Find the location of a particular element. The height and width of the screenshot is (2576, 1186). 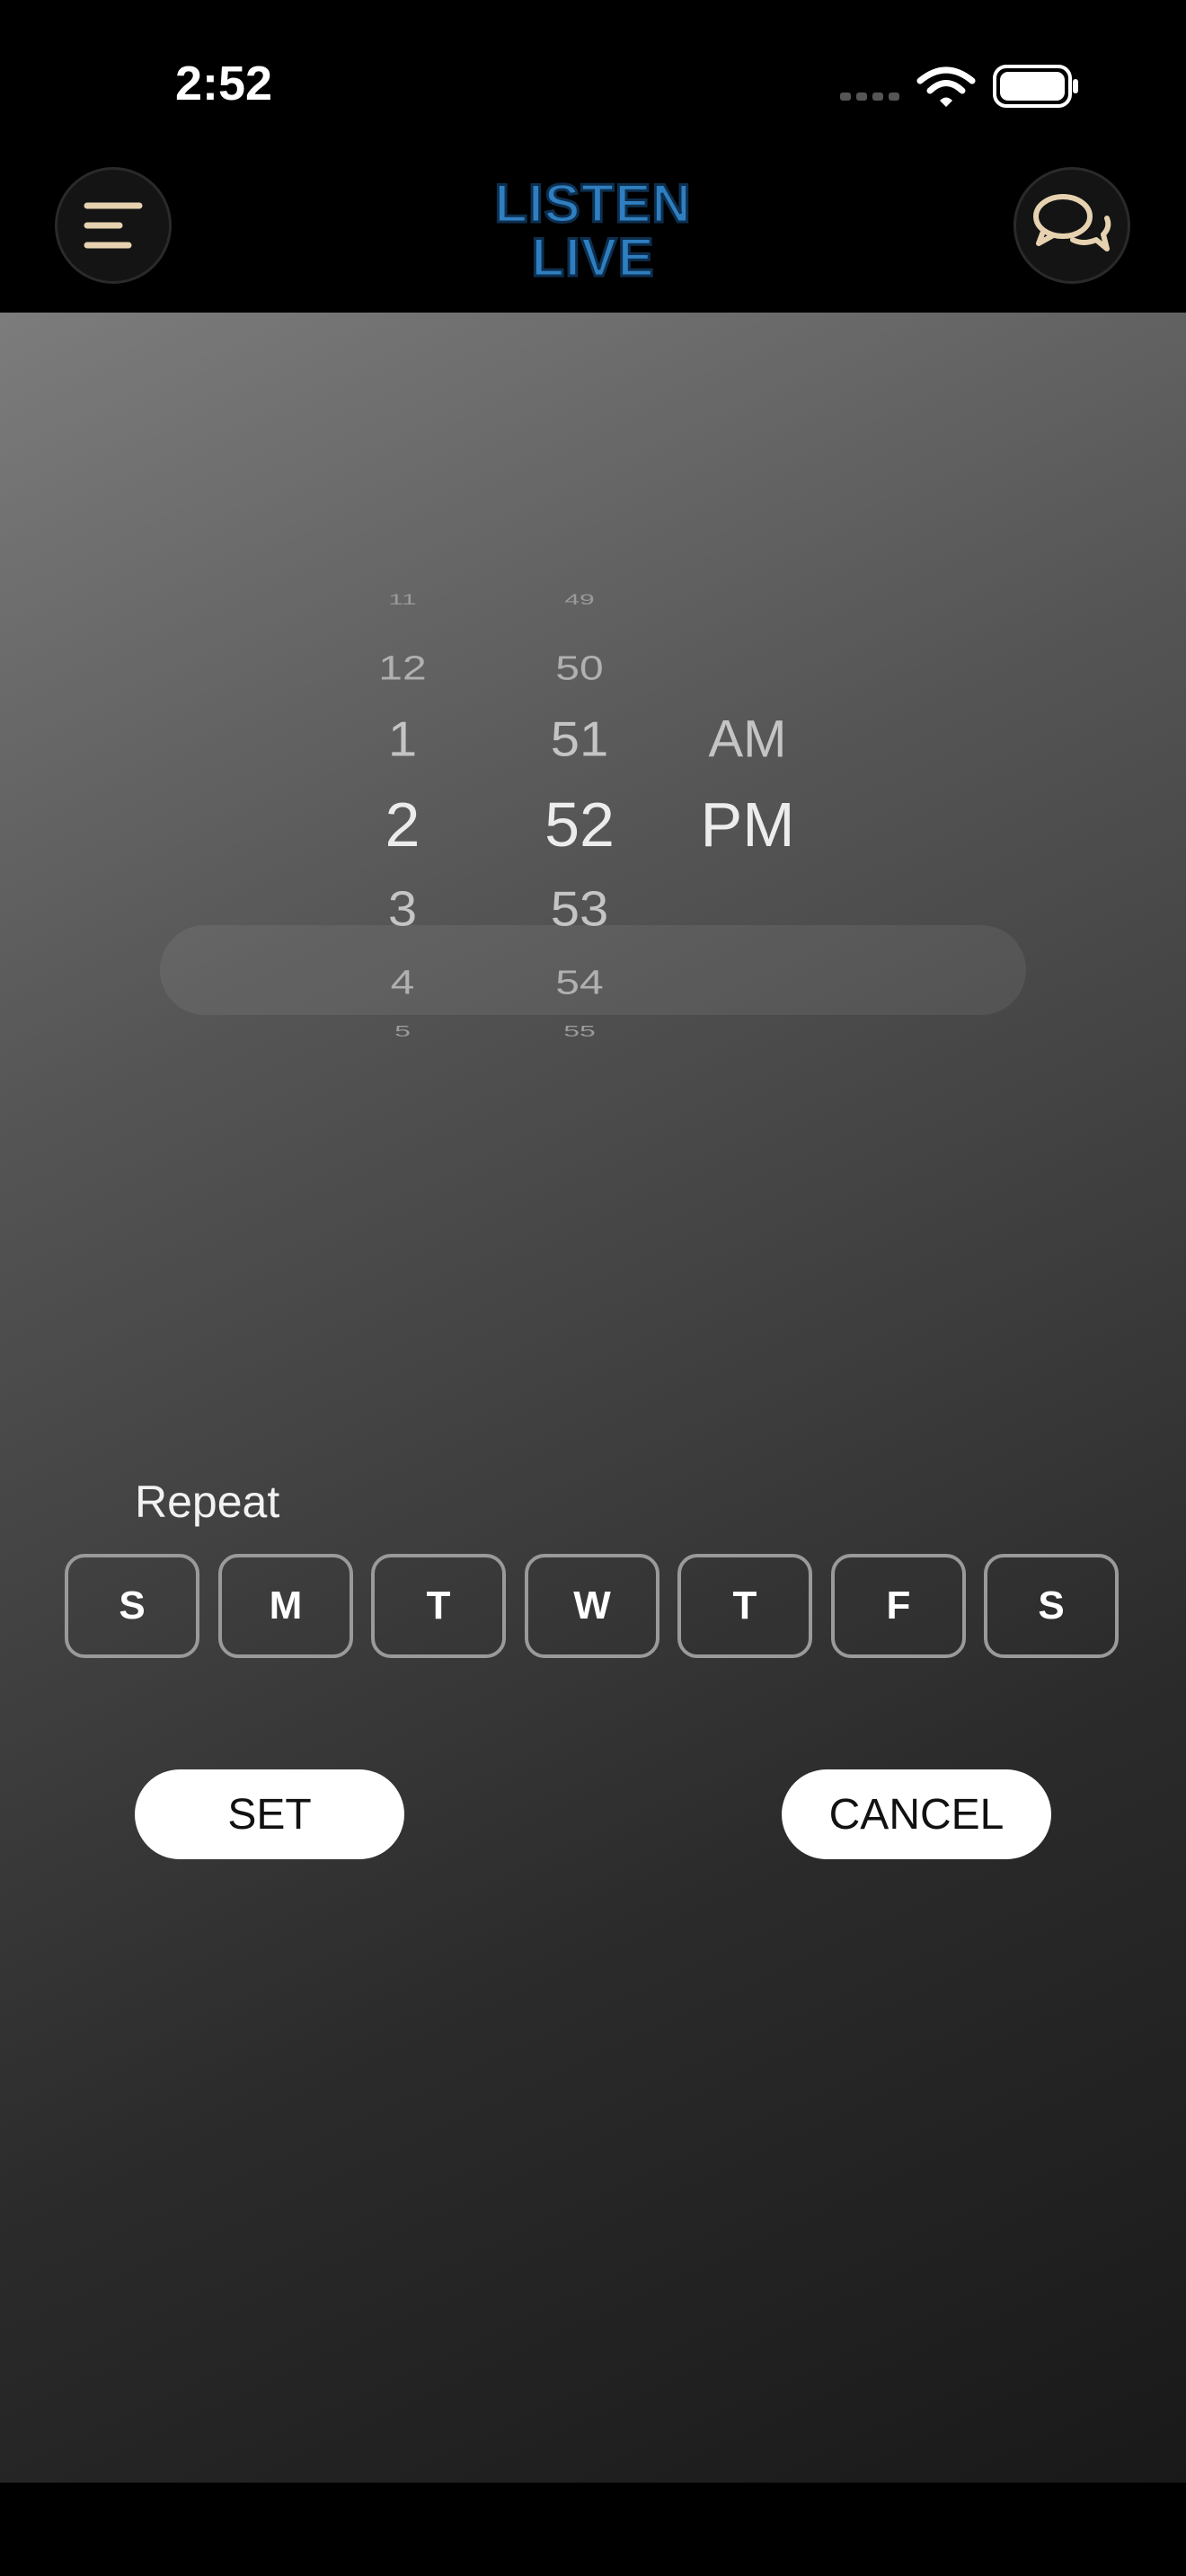

picker-hour-1: 12 is located at coordinates (402, 668).